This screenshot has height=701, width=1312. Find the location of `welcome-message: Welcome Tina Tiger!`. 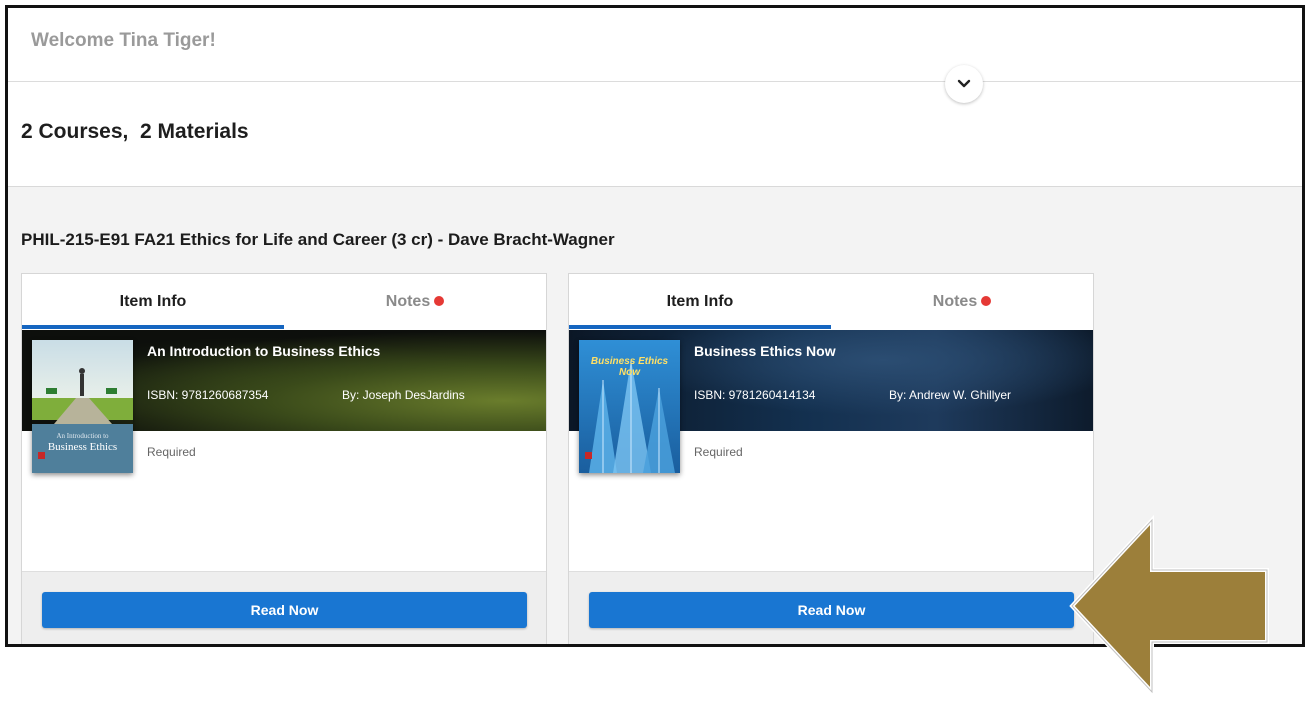

welcome-message: Welcome Tina Tiger! is located at coordinates (123, 40).